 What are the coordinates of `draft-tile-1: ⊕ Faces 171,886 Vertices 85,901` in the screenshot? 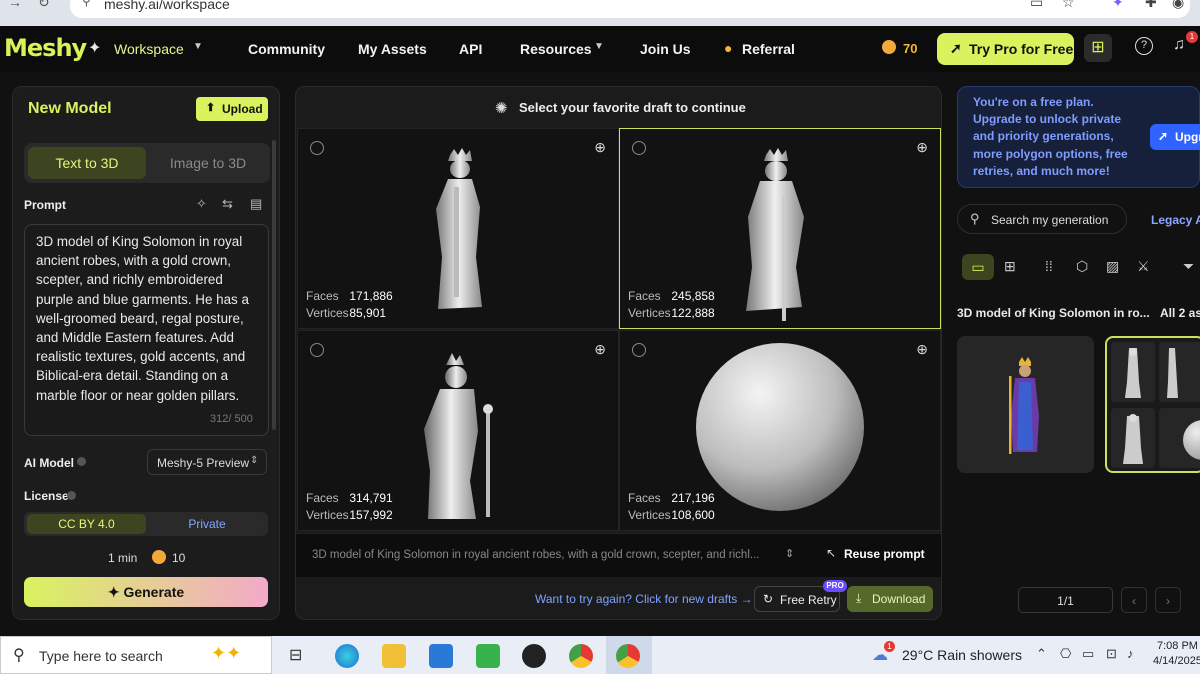 It's located at (458, 228).